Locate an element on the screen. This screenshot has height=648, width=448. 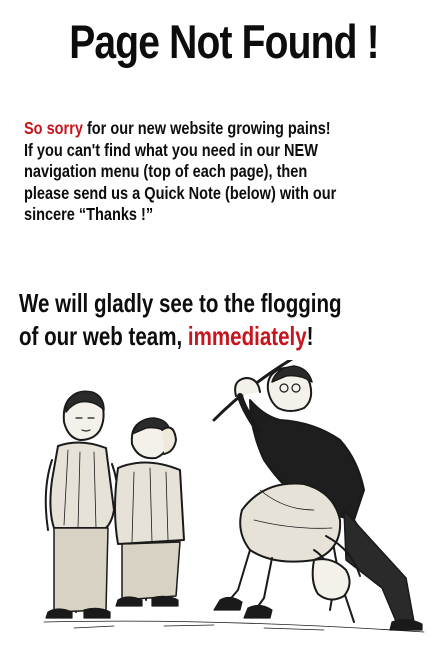
promise-line-2: of our web team, immediately! is located at coordinates (224, 336).